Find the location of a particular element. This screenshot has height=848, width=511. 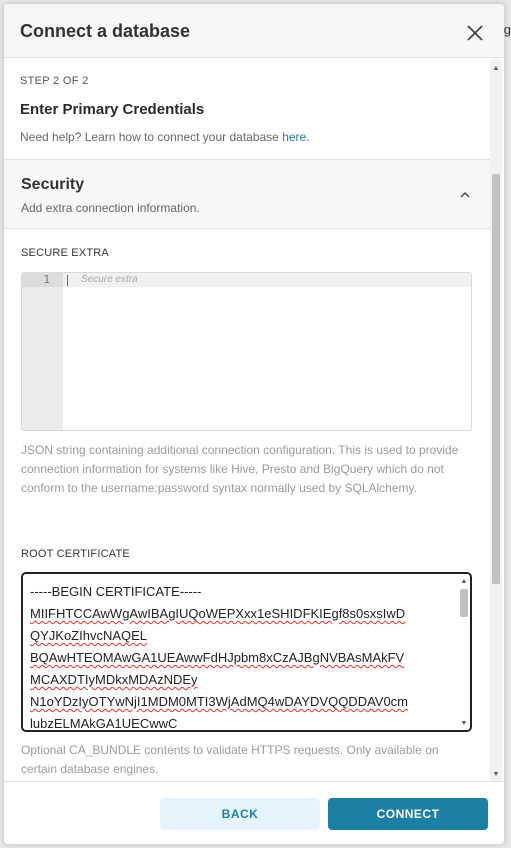

secure-extra-placeholder: Secure extra is located at coordinates (109, 279).